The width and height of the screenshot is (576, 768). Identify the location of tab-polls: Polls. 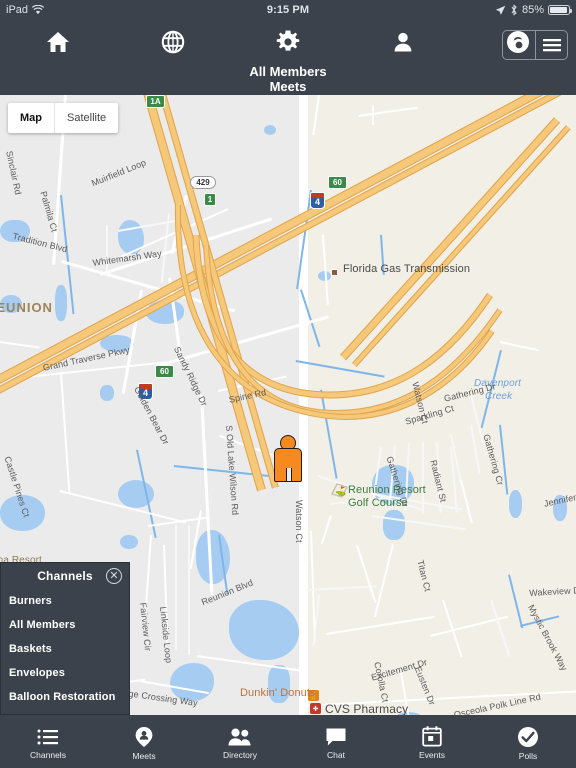
(528, 741).